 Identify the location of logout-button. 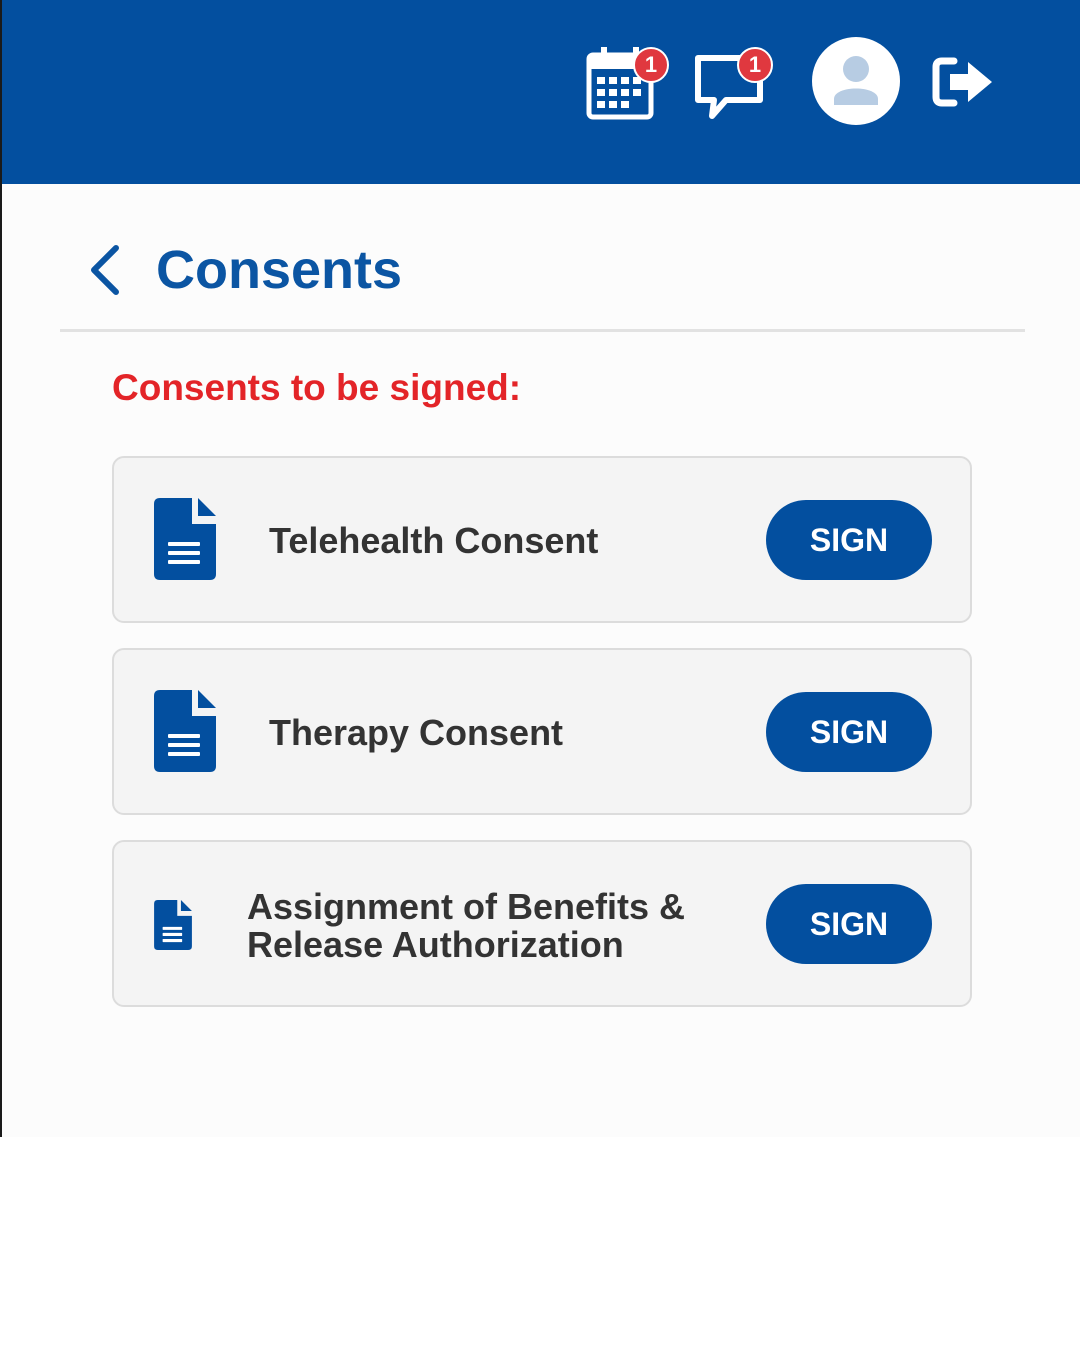
(964, 82).